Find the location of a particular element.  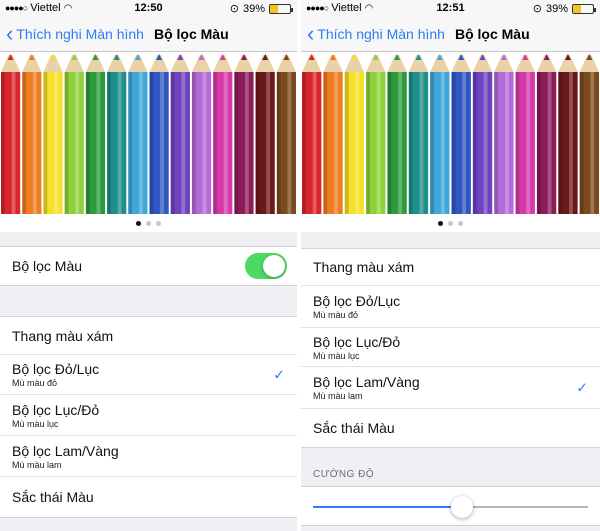

color-filter-switch is located at coordinates (266, 266).